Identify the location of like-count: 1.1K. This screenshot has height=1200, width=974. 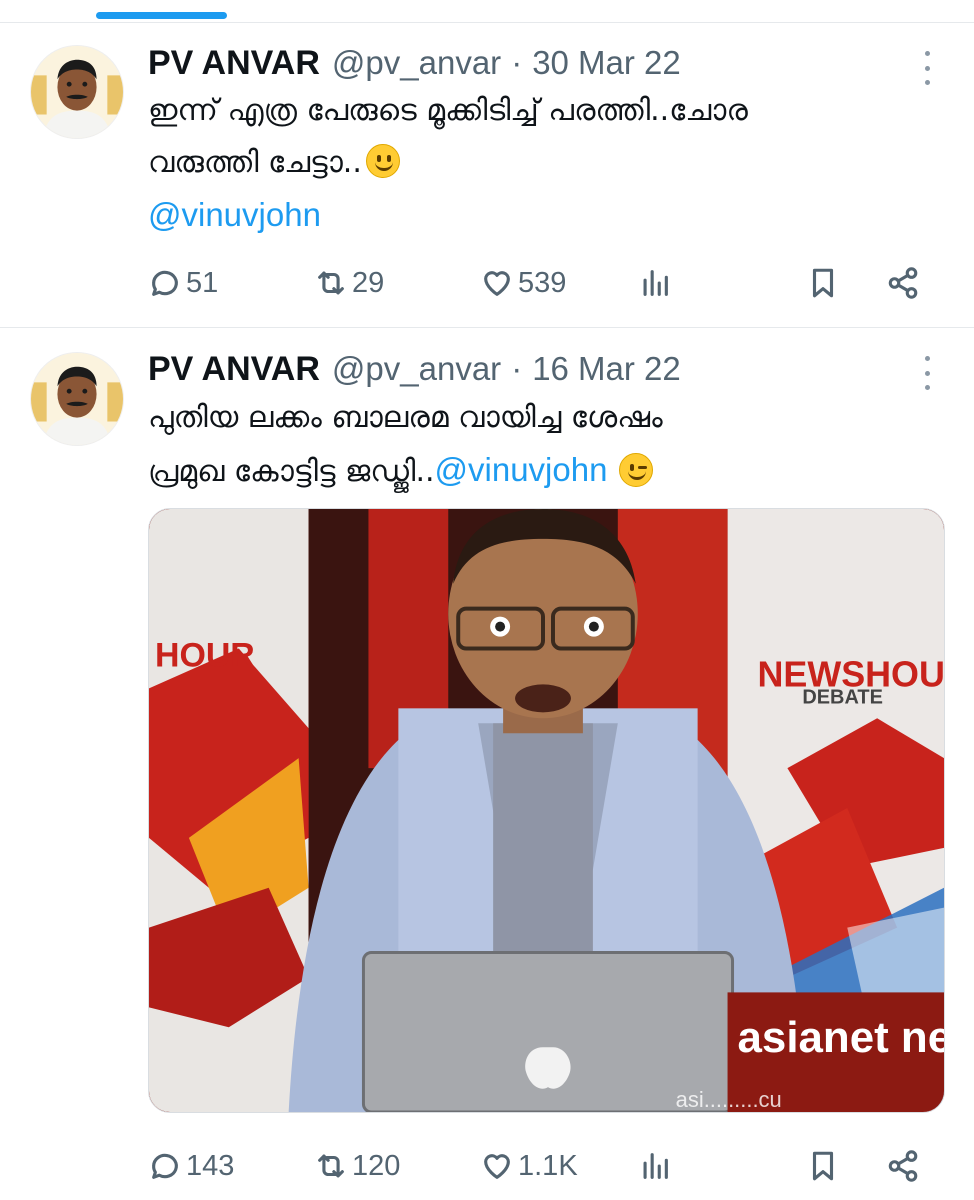
(548, 1165).